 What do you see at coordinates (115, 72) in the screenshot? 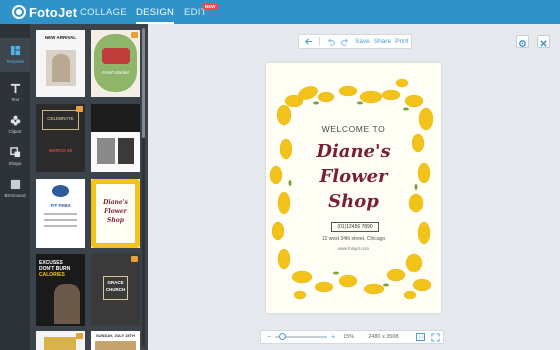
I see `template-text: Fresh Market` at bounding box center [115, 72].